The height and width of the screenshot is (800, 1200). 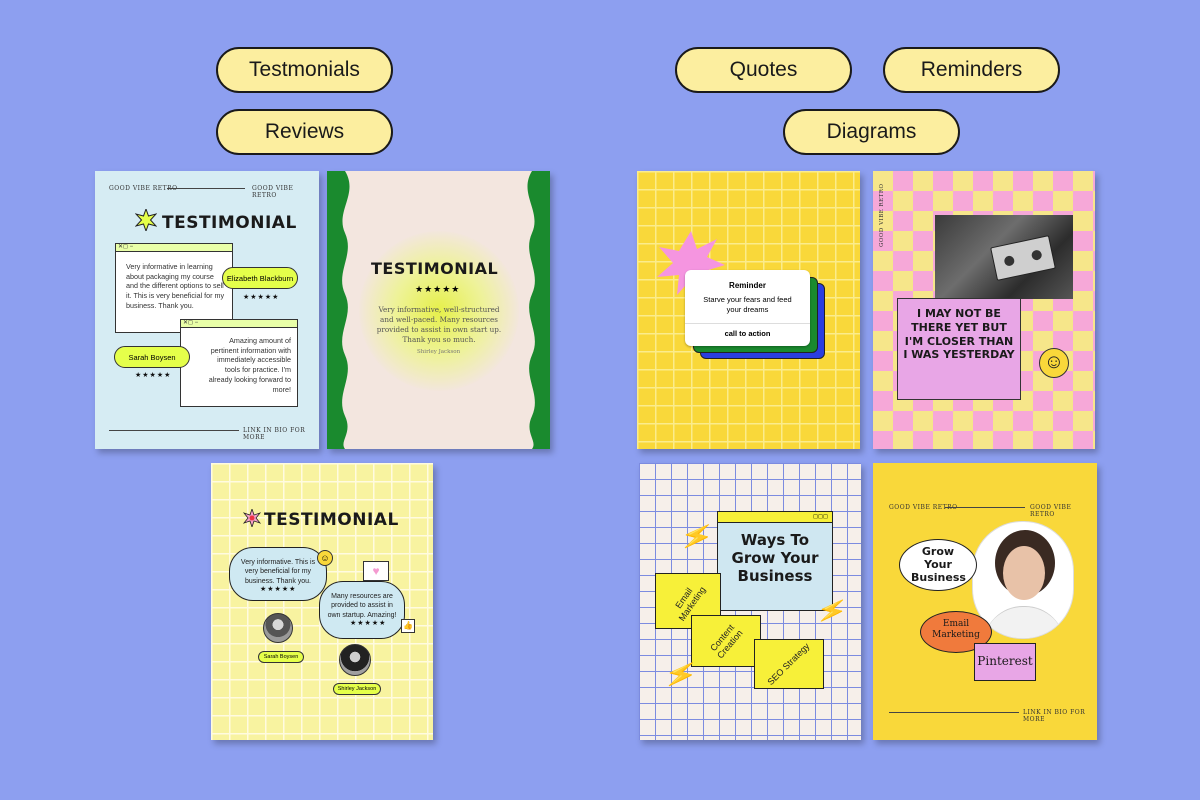 I want to click on avatar-name-1: Sarah Boysen, so click(x=281, y=657).